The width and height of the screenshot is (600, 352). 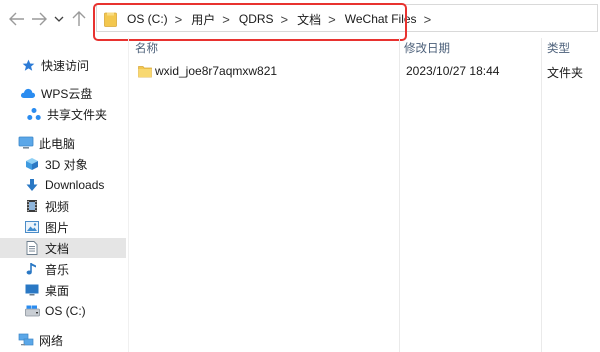 I want to click on arrow-right-icon, so click(x=39, y=19).